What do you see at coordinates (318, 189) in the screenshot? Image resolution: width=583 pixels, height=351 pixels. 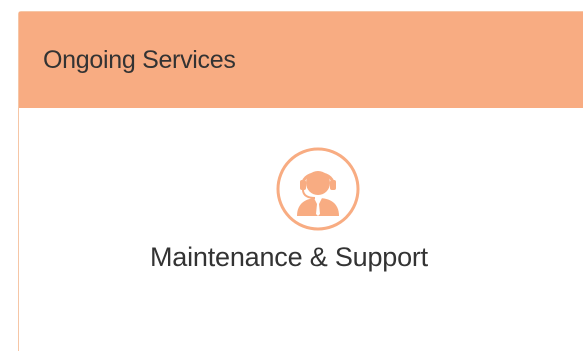 I see `customer-support-headset-icon` at bounding box center [318, 189].